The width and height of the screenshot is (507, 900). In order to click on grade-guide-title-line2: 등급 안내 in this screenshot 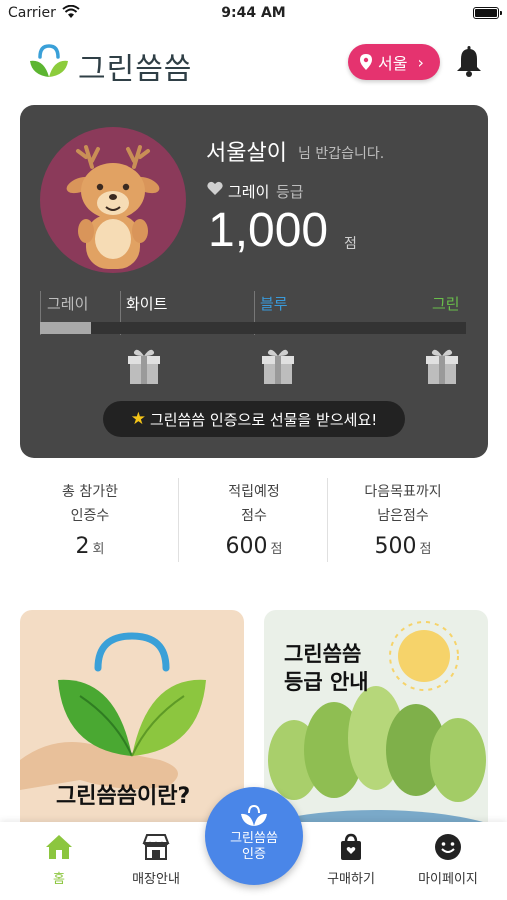, I will do `click(326, 682)`.